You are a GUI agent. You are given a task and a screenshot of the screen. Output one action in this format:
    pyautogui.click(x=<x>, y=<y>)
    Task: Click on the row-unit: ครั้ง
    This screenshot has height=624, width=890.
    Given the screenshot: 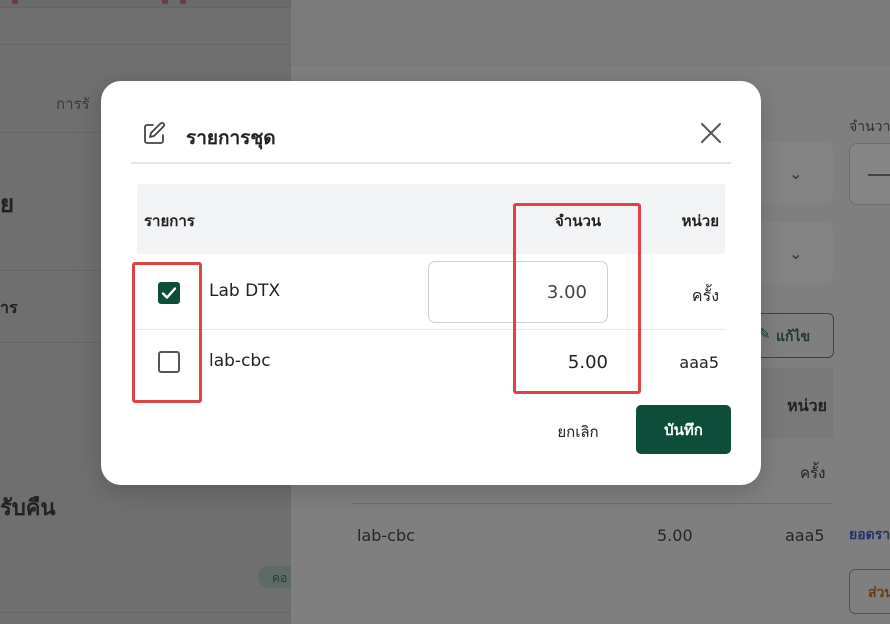 What is the action you would take?
    pyautogui.click(x=705, y=295)
    